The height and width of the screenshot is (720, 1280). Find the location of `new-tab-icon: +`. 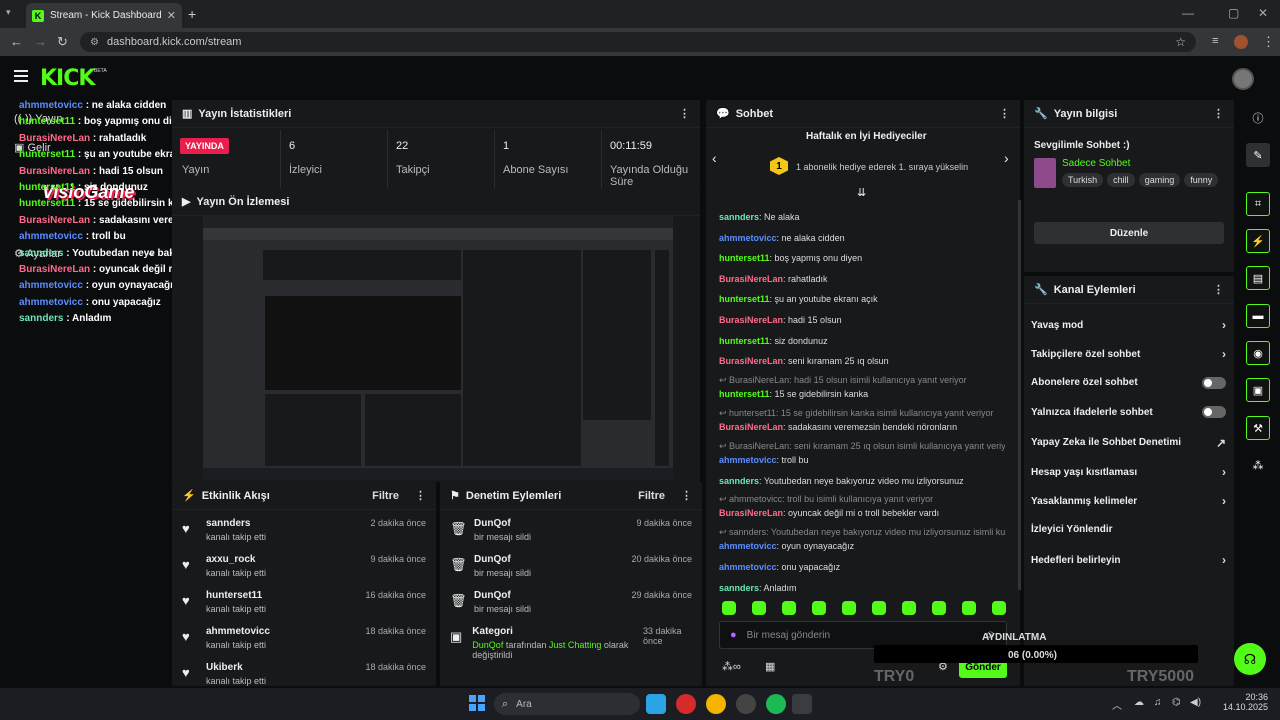

new-tab-icon: + is located at coordinates (192, 14).